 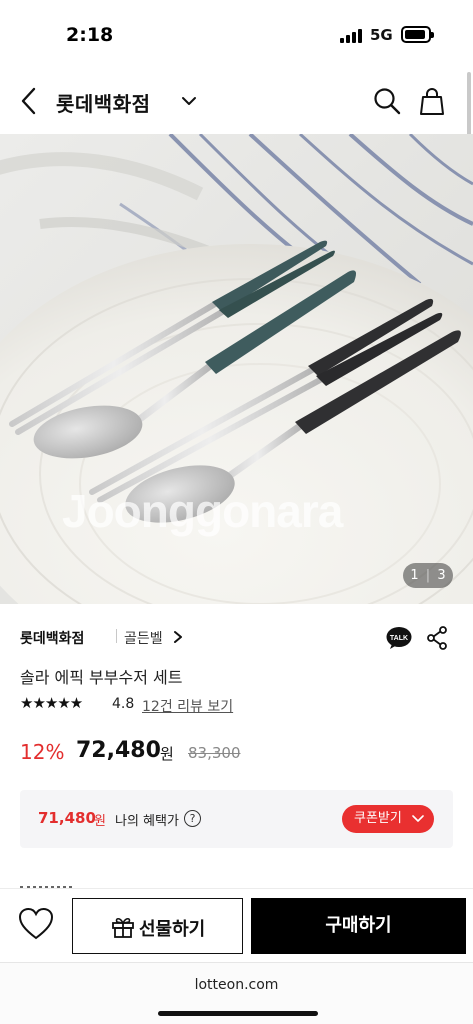 What do you see at coordinates (378, 818) in the screenshot?
I see `coupon-button-label: 쿠폰받기` at bounding box center [378, 818].